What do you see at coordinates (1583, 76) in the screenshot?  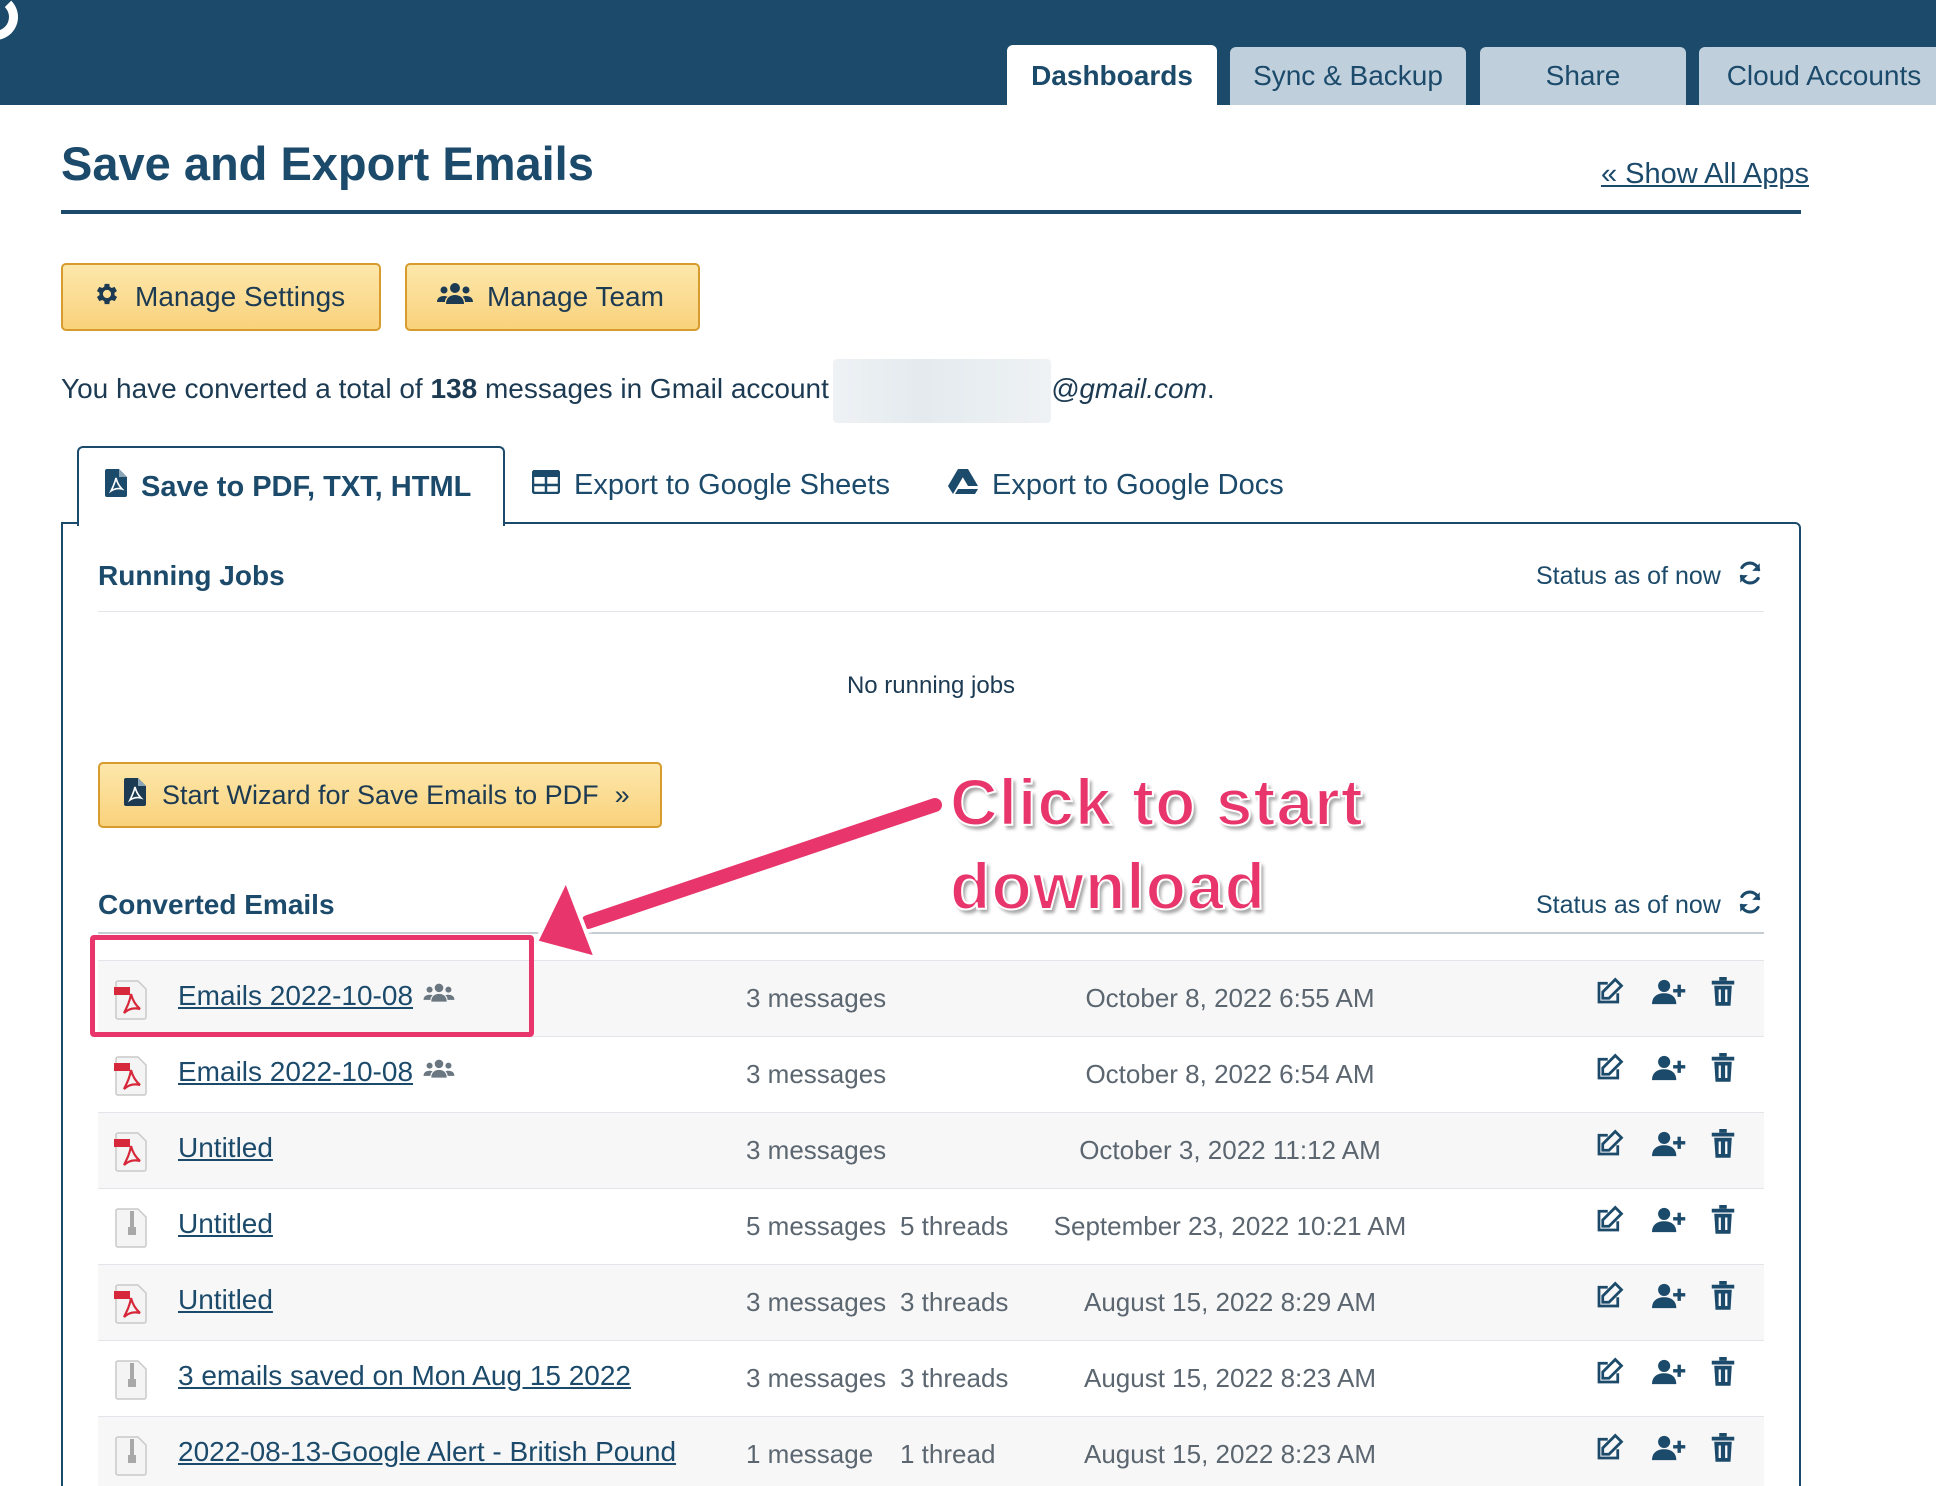 I see `tab-share: Share` at bounding box center [1583, 76].